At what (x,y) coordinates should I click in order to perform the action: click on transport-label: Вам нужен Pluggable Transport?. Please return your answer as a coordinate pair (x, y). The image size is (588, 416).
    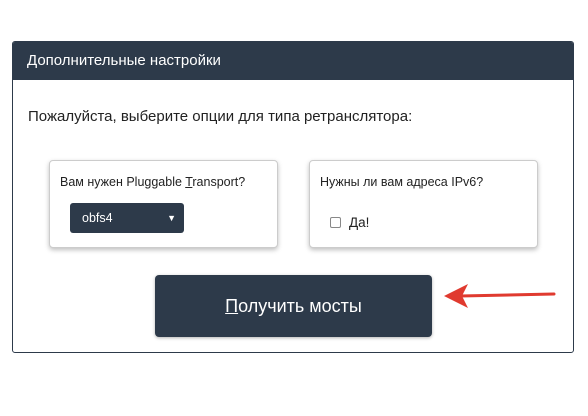
    Looking at the image, I should click on (153, 182).